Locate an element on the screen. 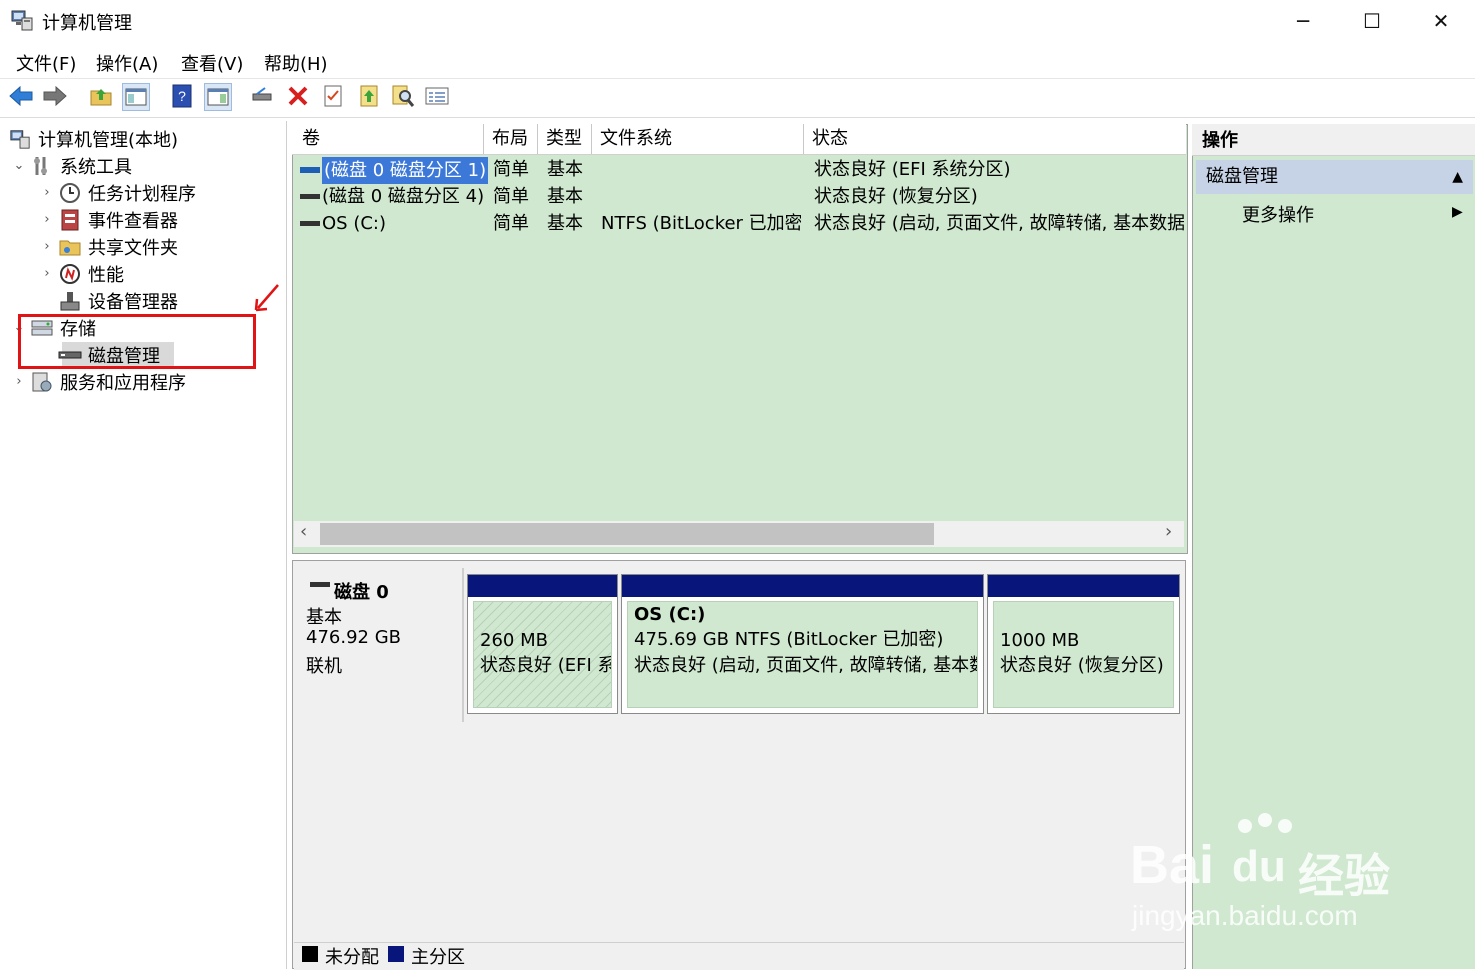  partition-status: 状态良好 (恢复分区) is located at coordinates (1082, 665).